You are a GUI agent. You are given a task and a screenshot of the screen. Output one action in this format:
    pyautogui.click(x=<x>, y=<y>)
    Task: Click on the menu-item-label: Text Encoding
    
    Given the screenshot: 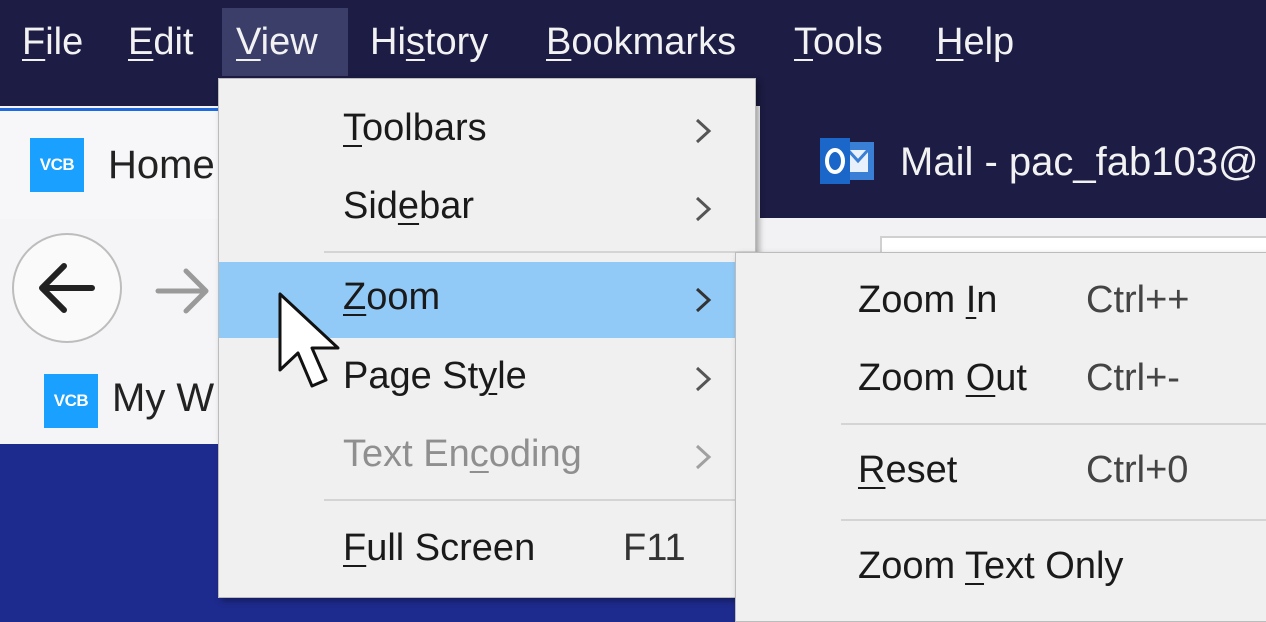 What is the action you would take?
    pyautogui.click(x=462, y=454)
    